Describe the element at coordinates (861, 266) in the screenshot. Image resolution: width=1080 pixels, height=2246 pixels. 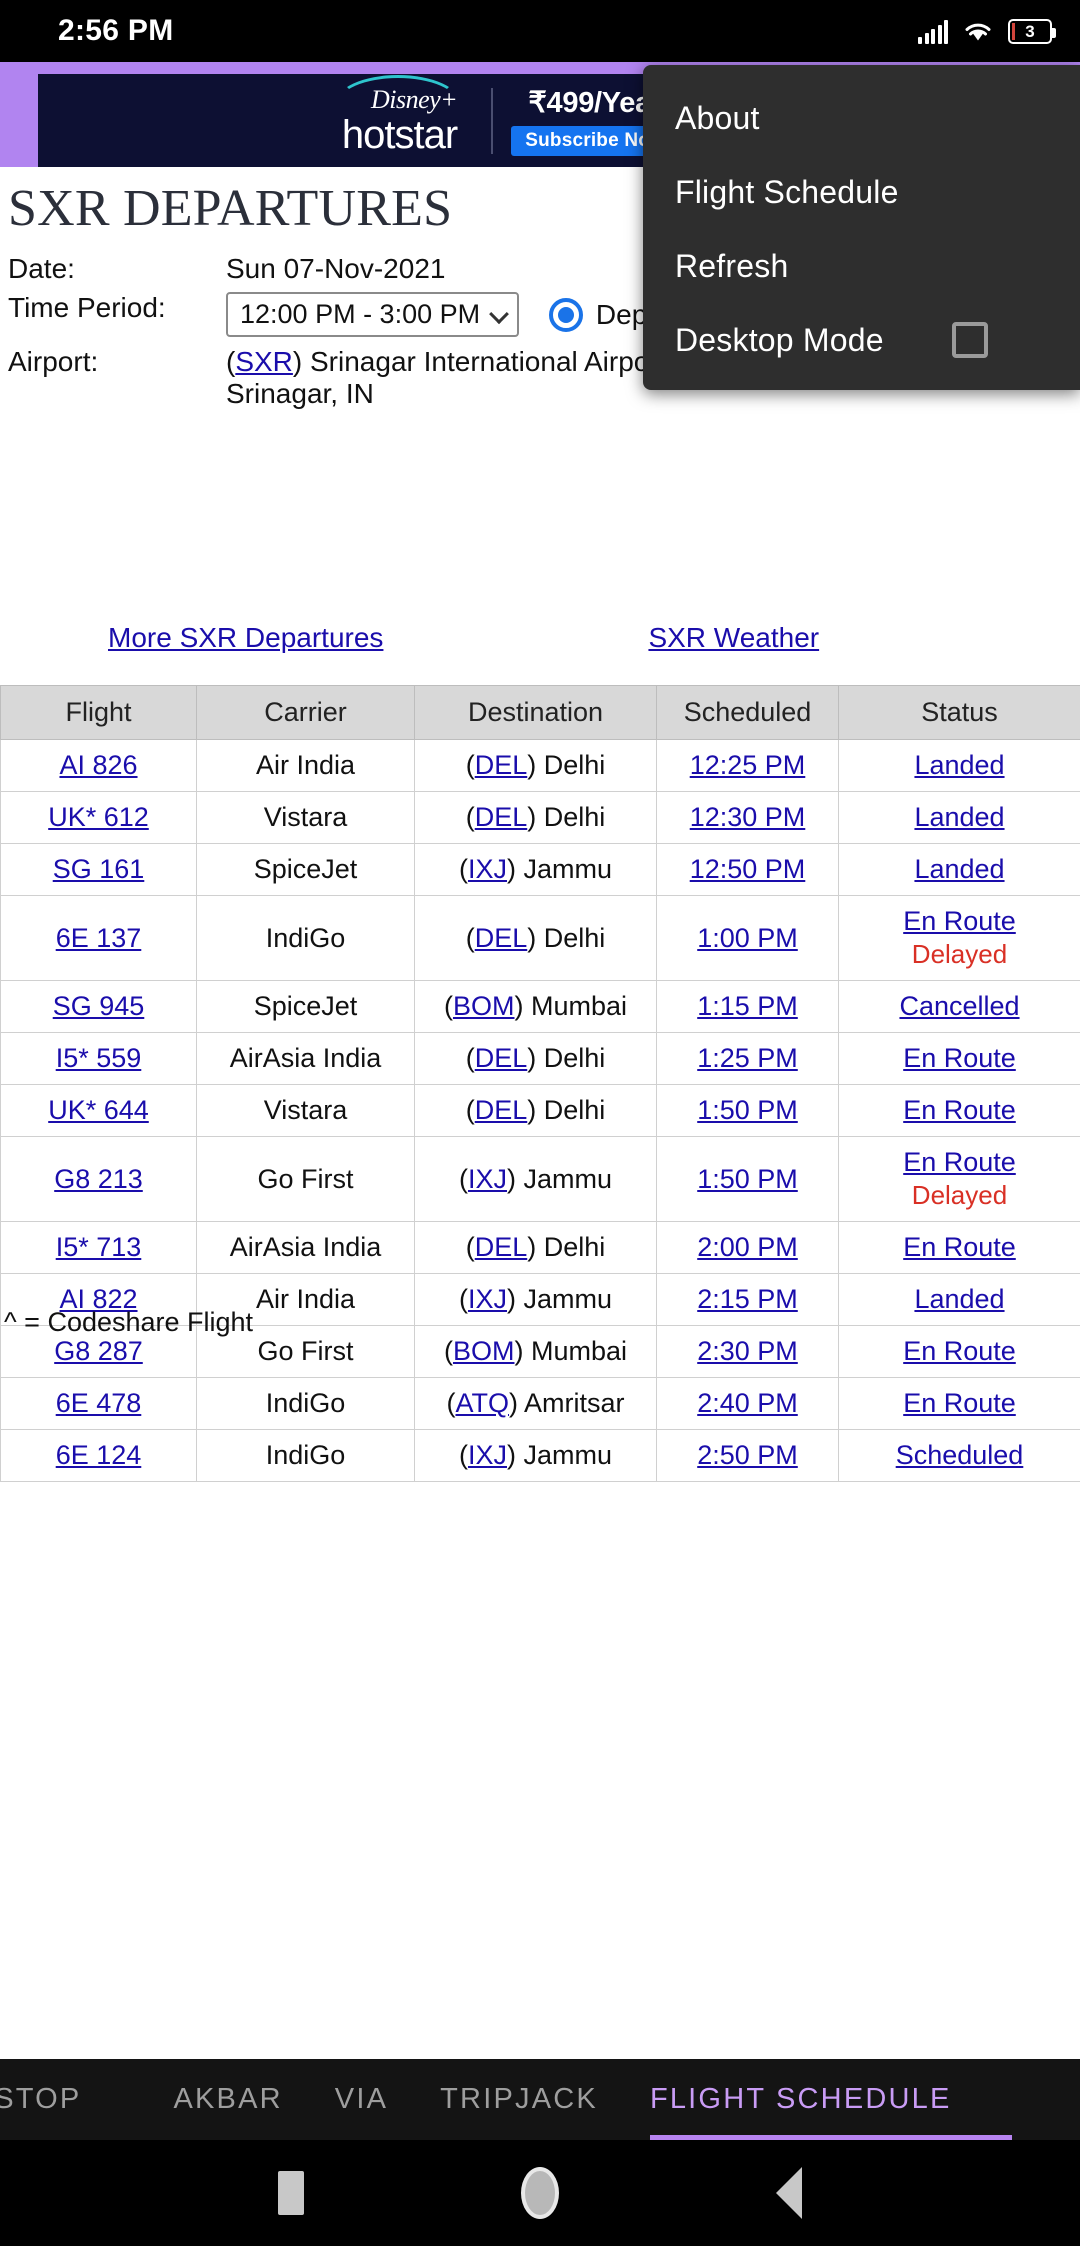
I see `menu-item-refresh: Refresh` at that location.